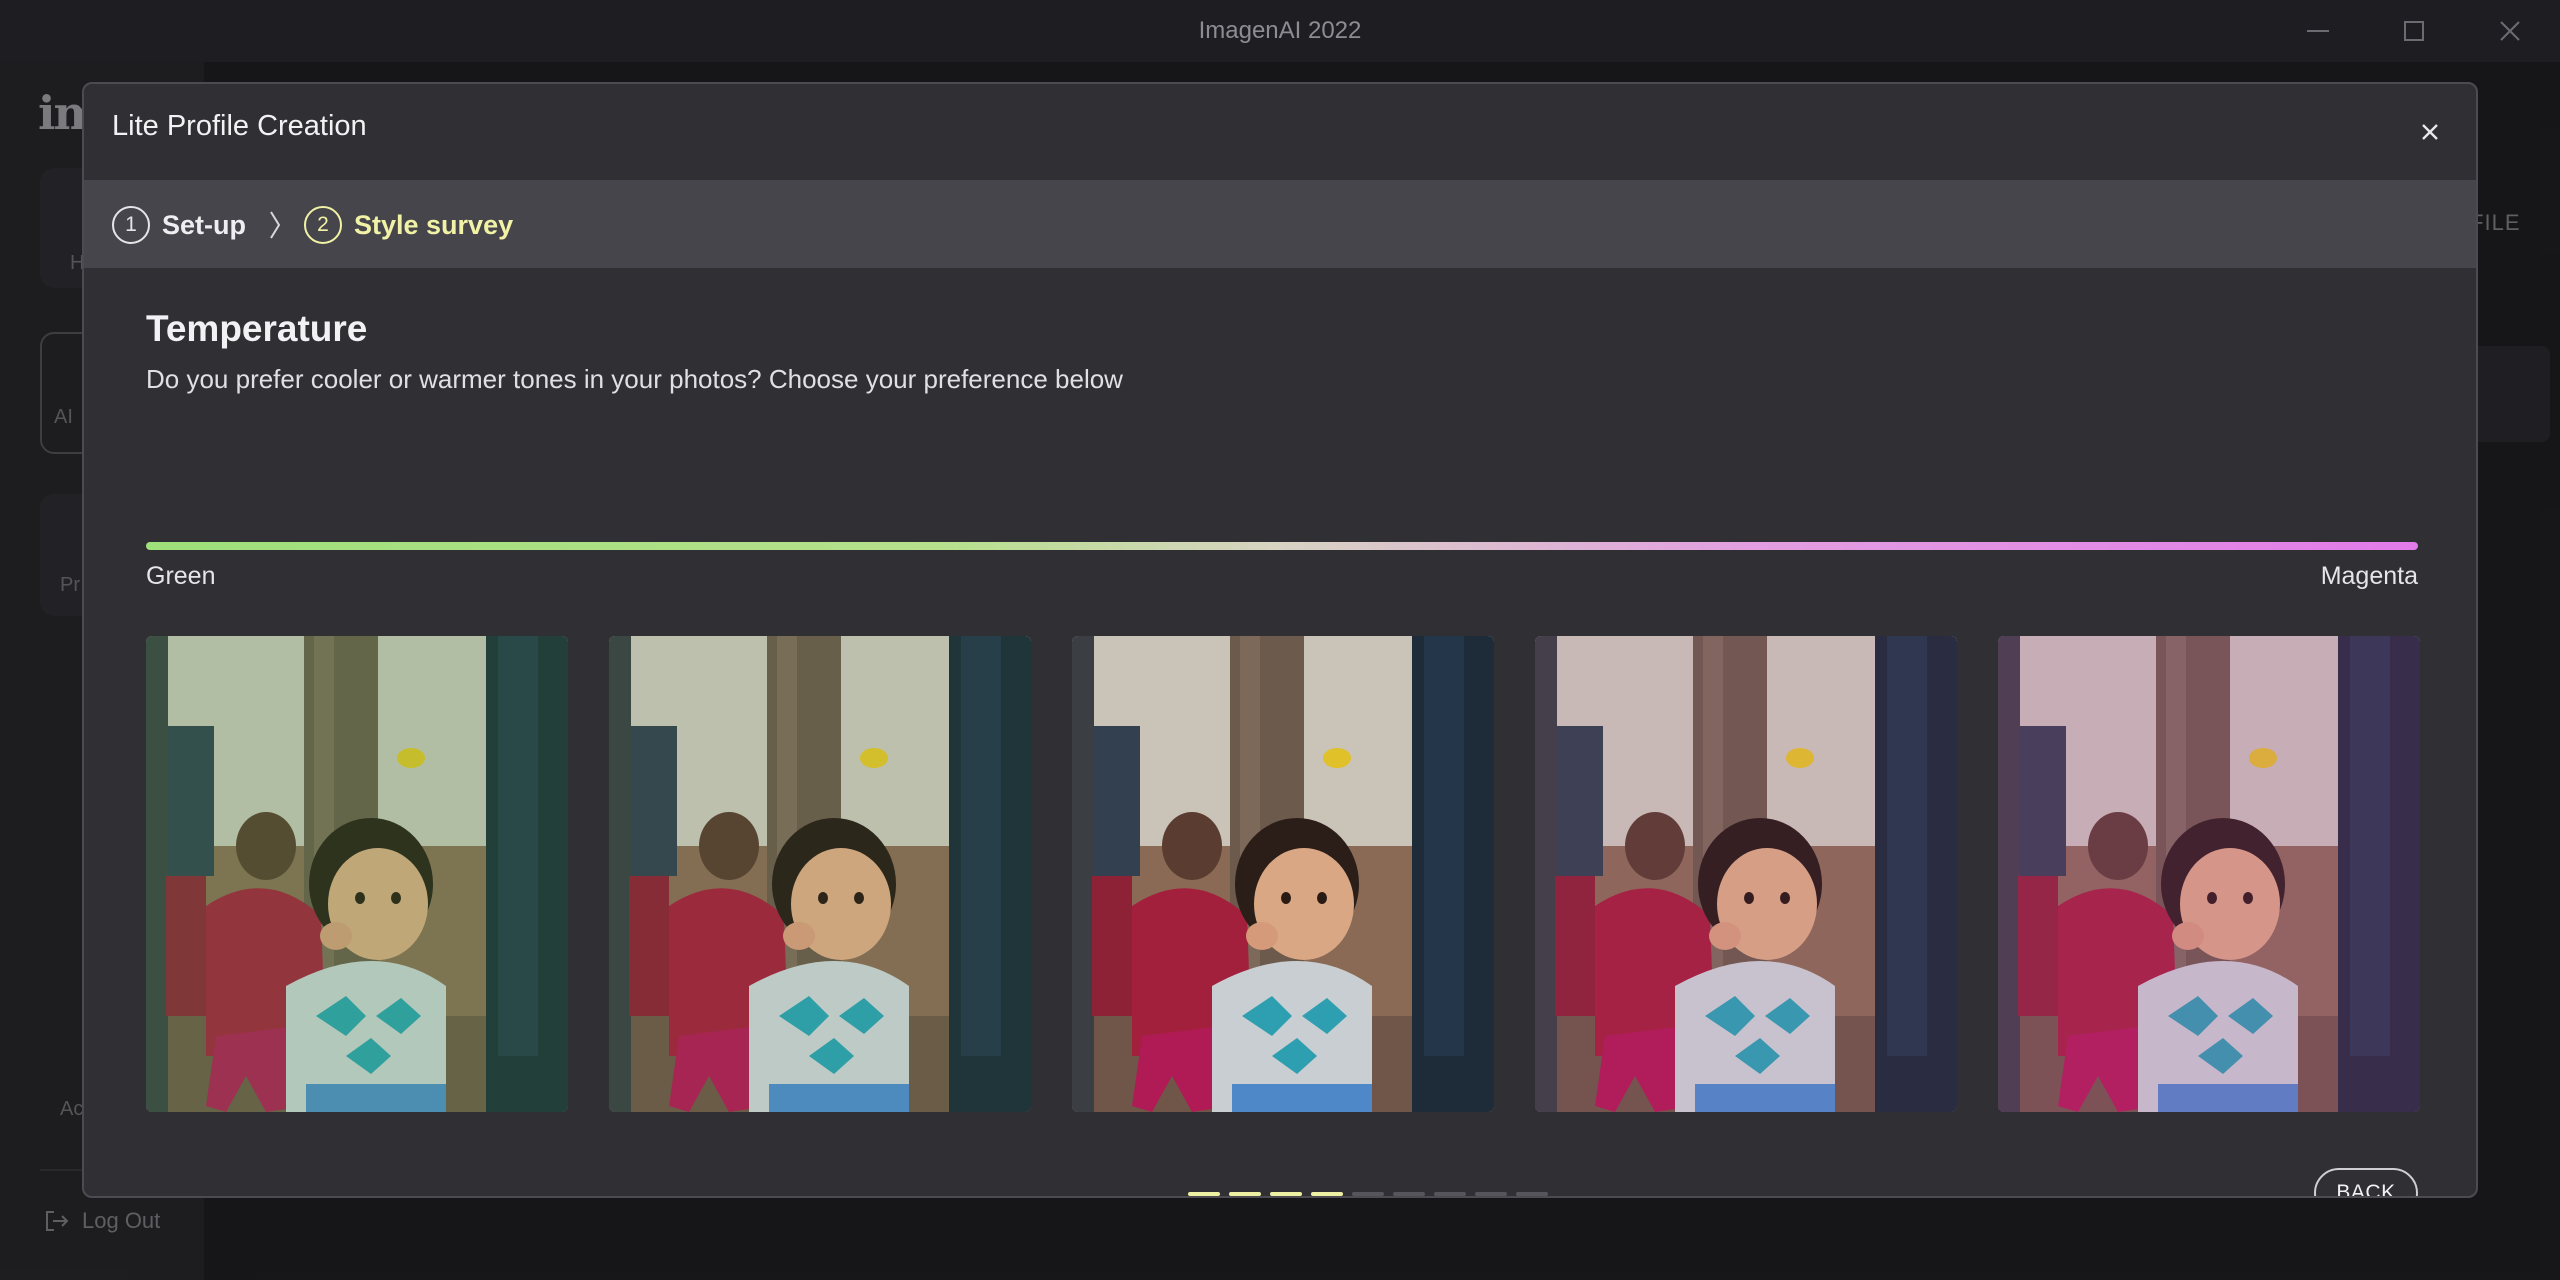 This screenshot has height=1280, width=2560. I want to click on back-button: BACK, so click(2366, 1182).